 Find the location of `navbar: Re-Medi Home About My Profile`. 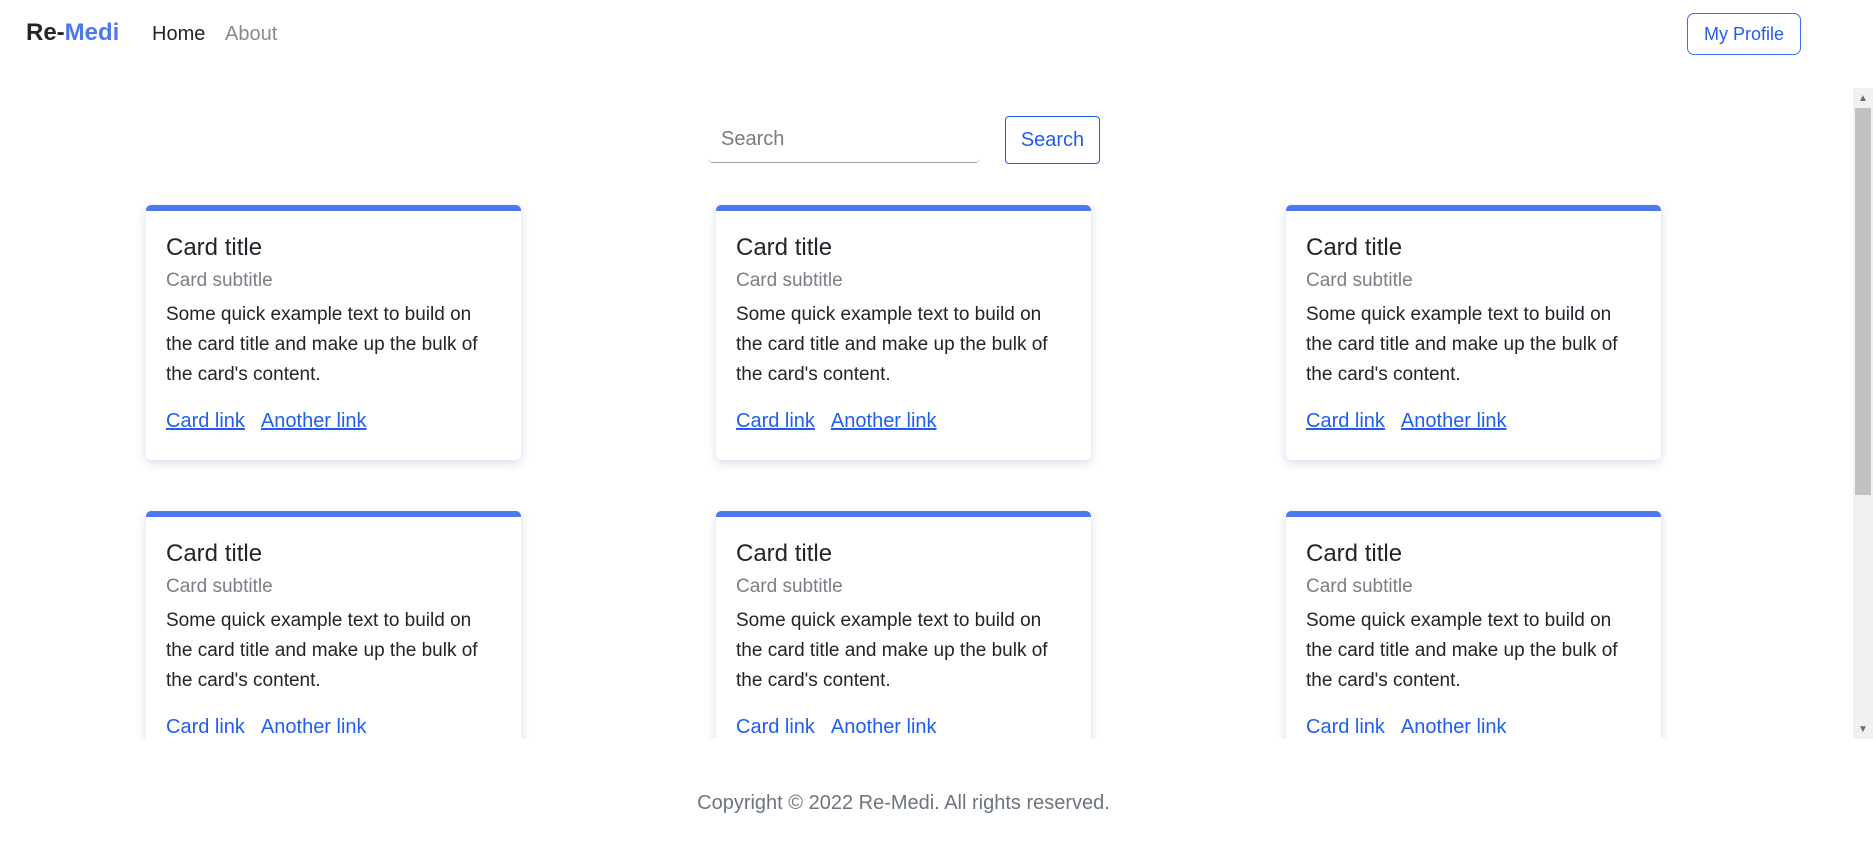

navbar: Re-Medi Home About My Profile is located at coordinates (936, 34).